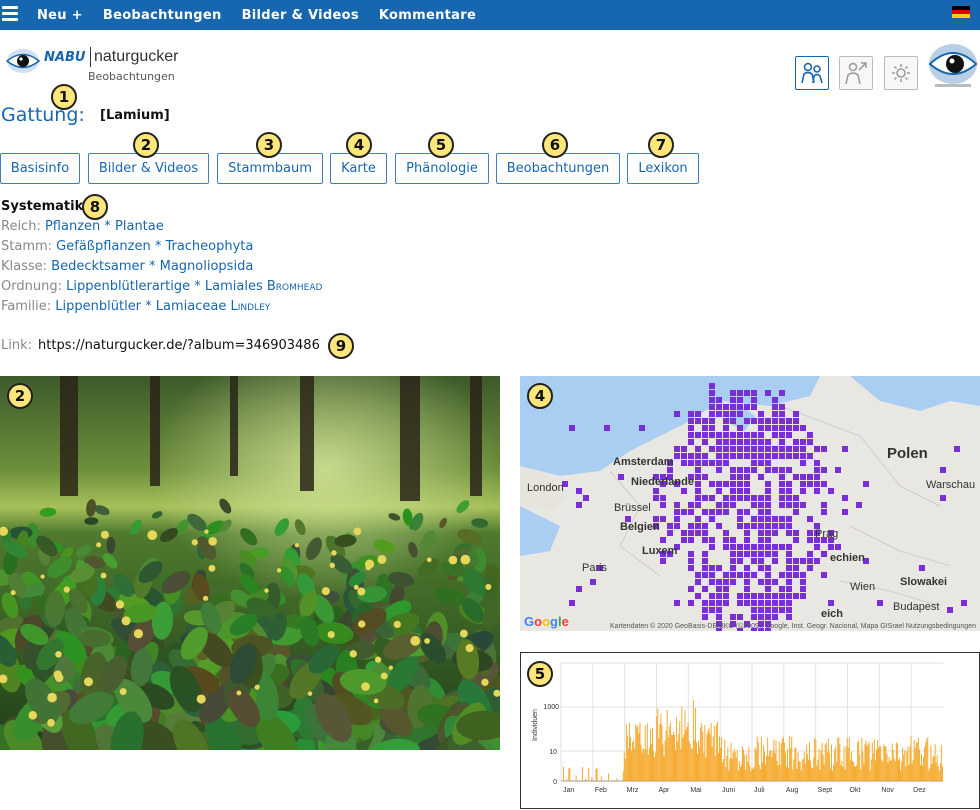 Image resolution: width=980 pixels, height=810 pixels. Describe the element at coordinates (64, 97) in the screenshot. I see `marker-1: 1` at that location.